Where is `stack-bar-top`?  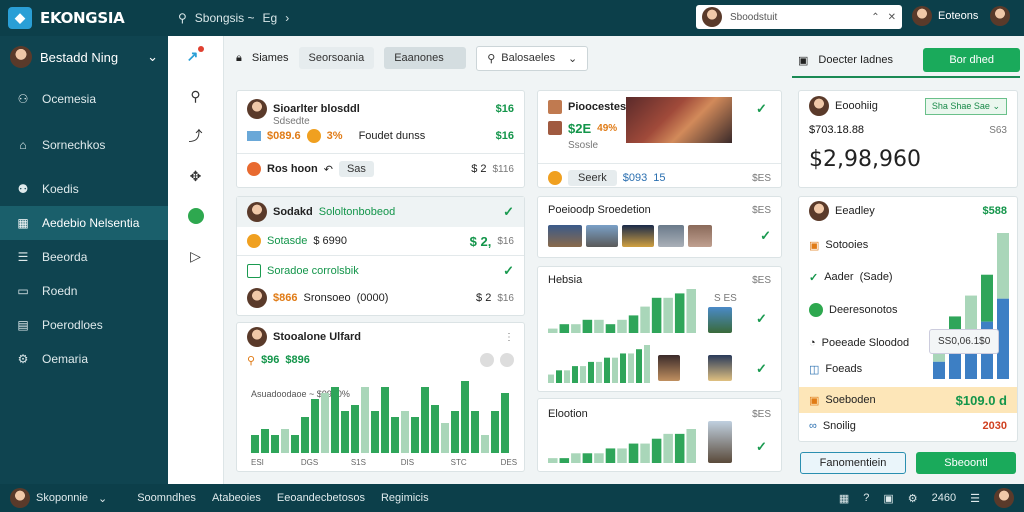 stack-bar-top is located at coordinates (1003, 266).